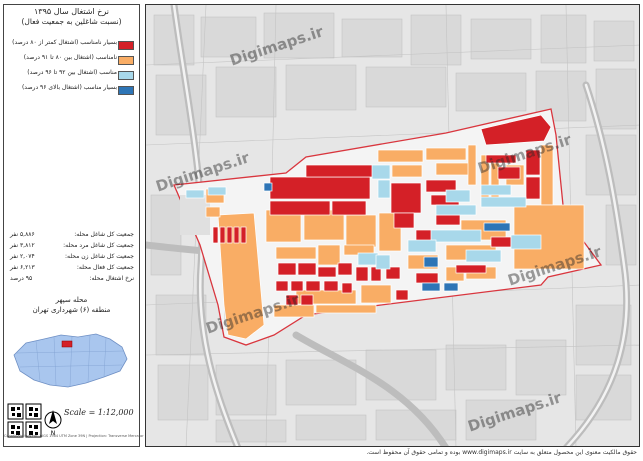 The height and width of the screenshot is (461, 643). I want to click on north-arrow-icon: N, so click(53, 423).